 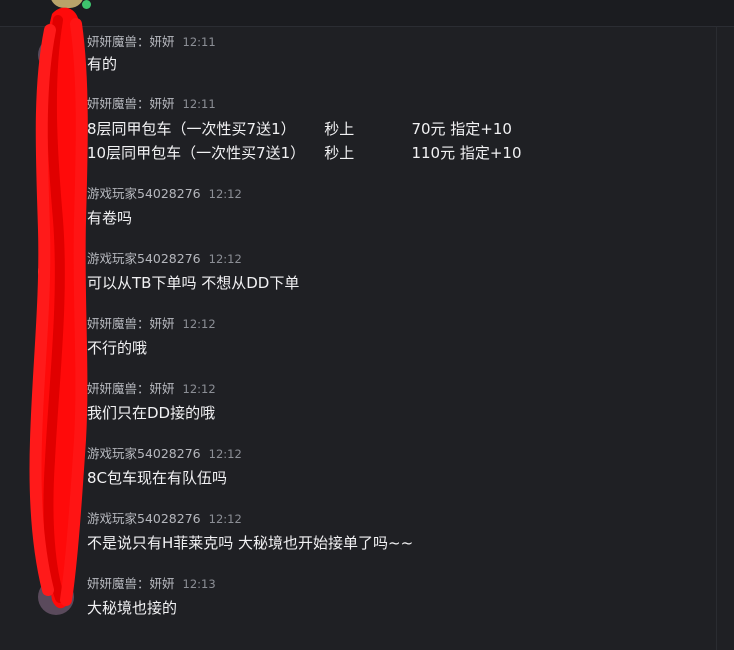 I want to click on message-text: 我们只在DD接的哦, so click(x=151, y=413).